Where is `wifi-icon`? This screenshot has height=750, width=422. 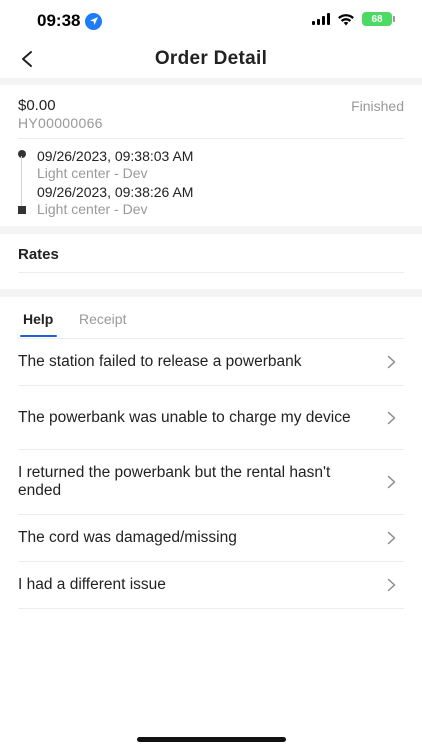
wifi-icon is located at coordinates (346, 19).